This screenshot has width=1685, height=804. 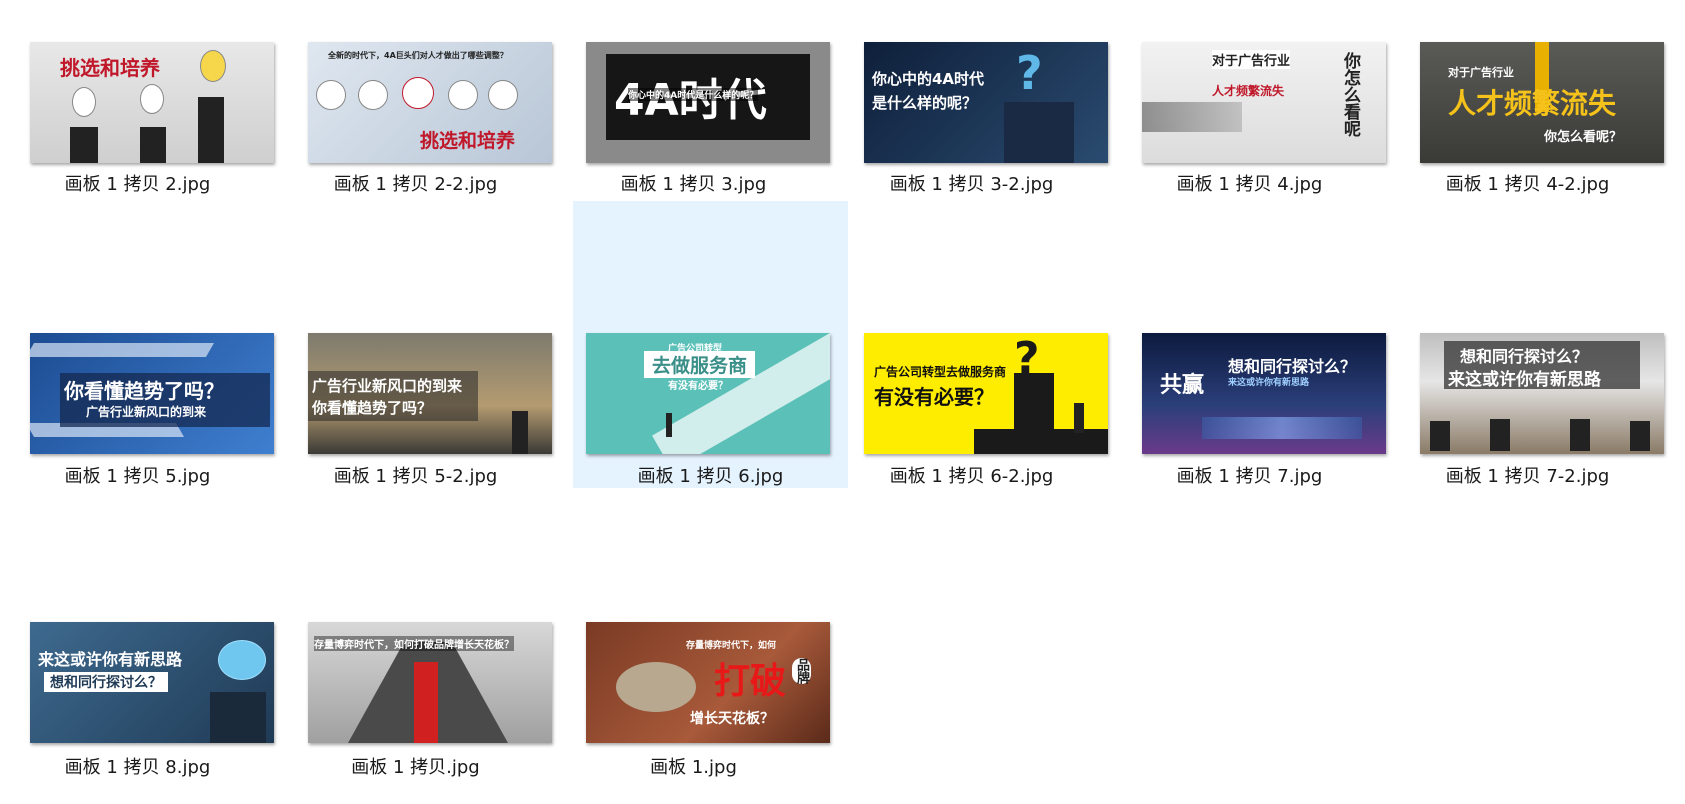 I want to click on file-name: 画板 1 拷贝 5-2.jpg, so click(x=415, y=476).